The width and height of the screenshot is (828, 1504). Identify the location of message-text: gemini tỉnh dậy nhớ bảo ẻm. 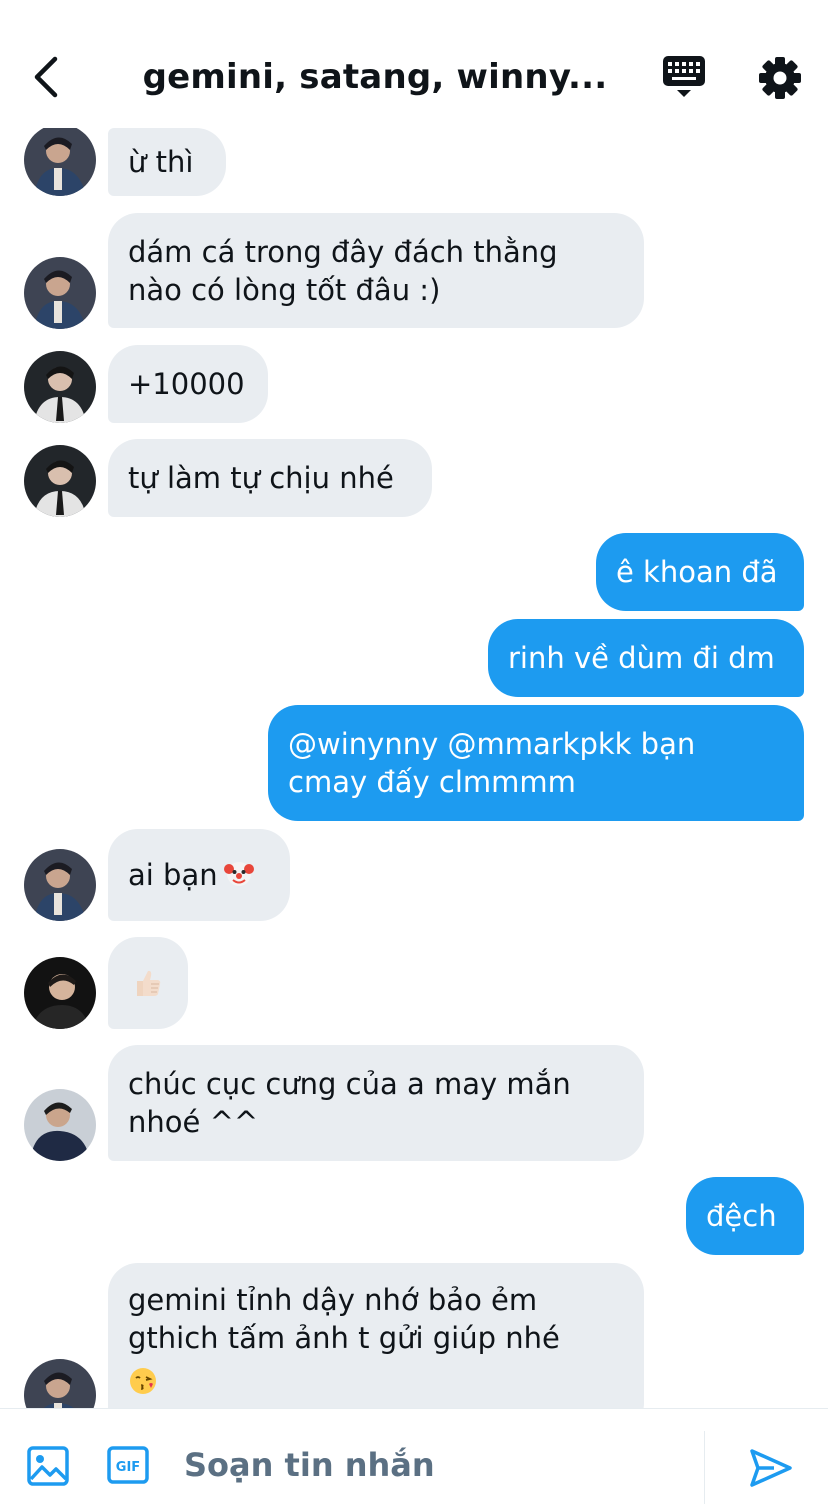
(333, 1300).